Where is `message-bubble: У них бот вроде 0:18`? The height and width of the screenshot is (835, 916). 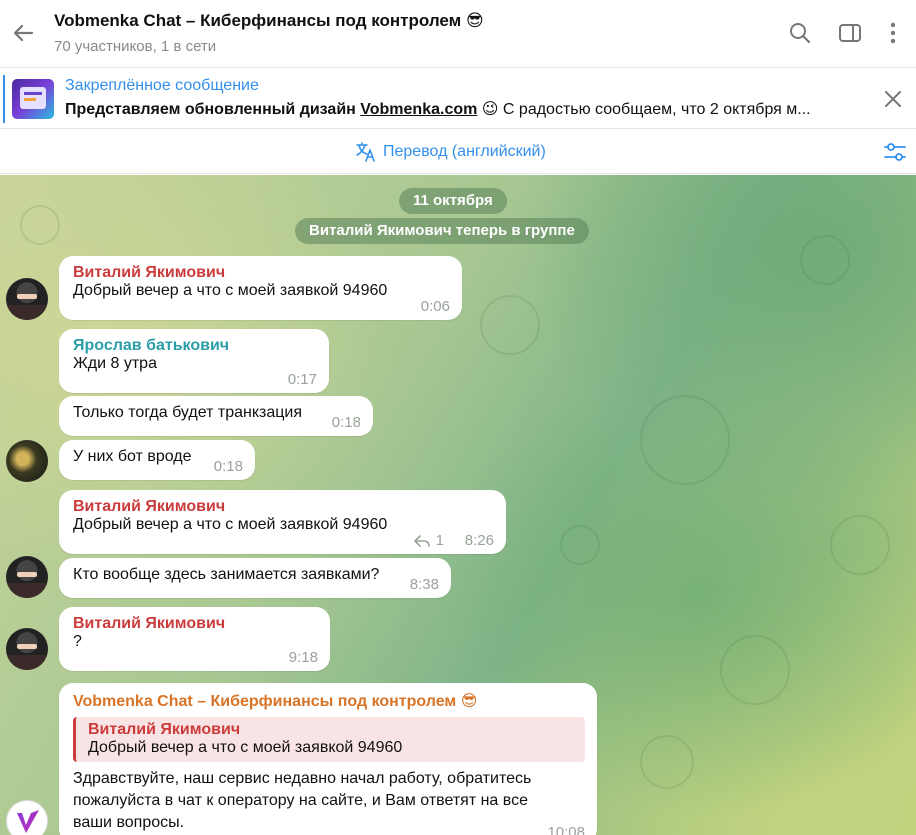 message-bubble: У них бот вроде 0:18 is located at coordinates (157, 460).